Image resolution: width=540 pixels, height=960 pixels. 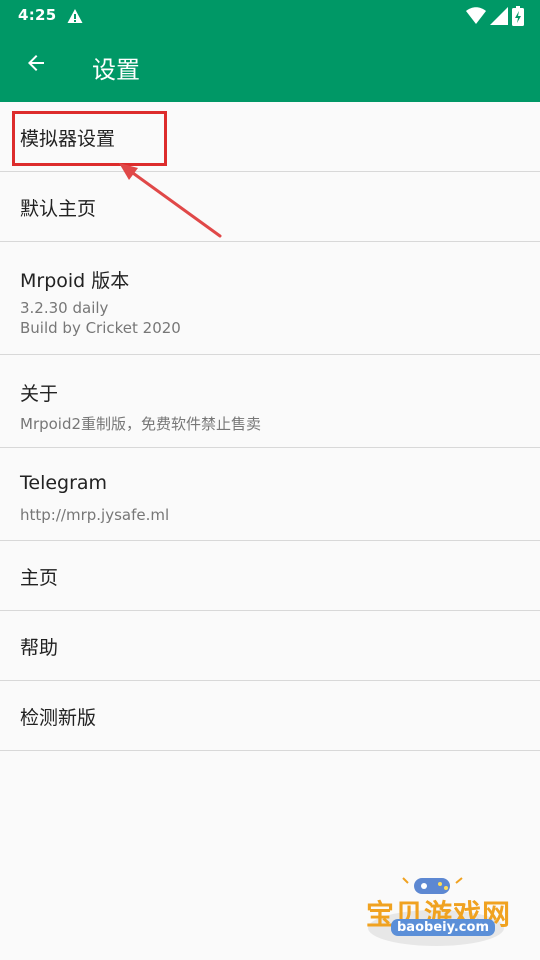 What do you see at coordinates (58, 209) in the screenshot?
I see `setting-title: 默认主页` at bounding box center [58, 209].